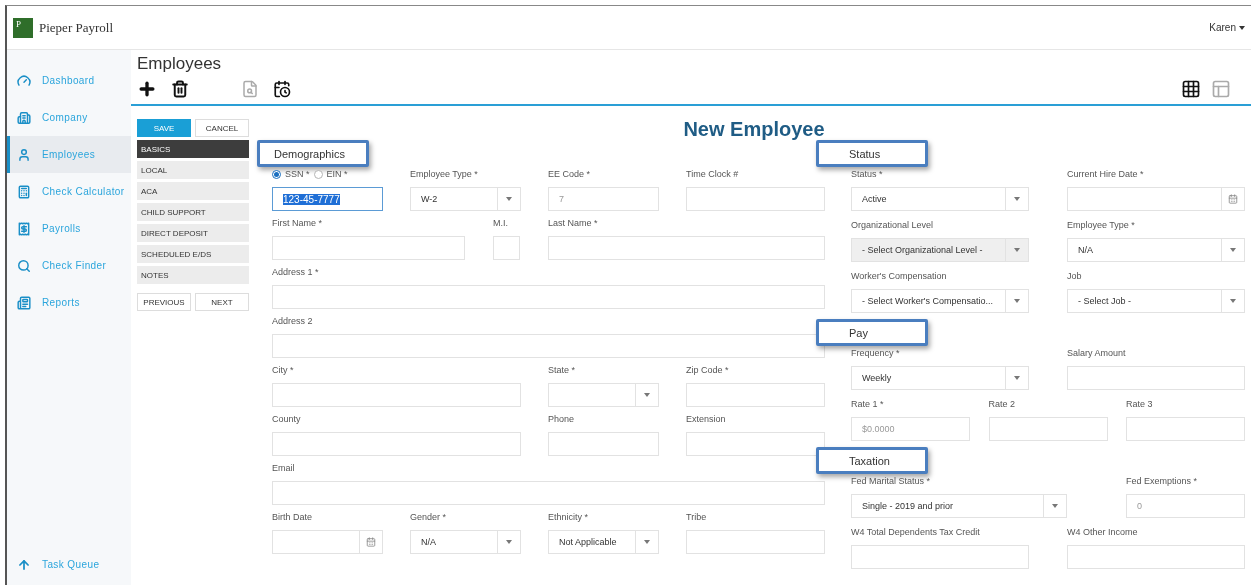 This screenshot has height=585, width=1251. What do you see at coordinates (1221, 89) in the screenshot?
I see `layout-icon` at bounding box center [1221, 89].